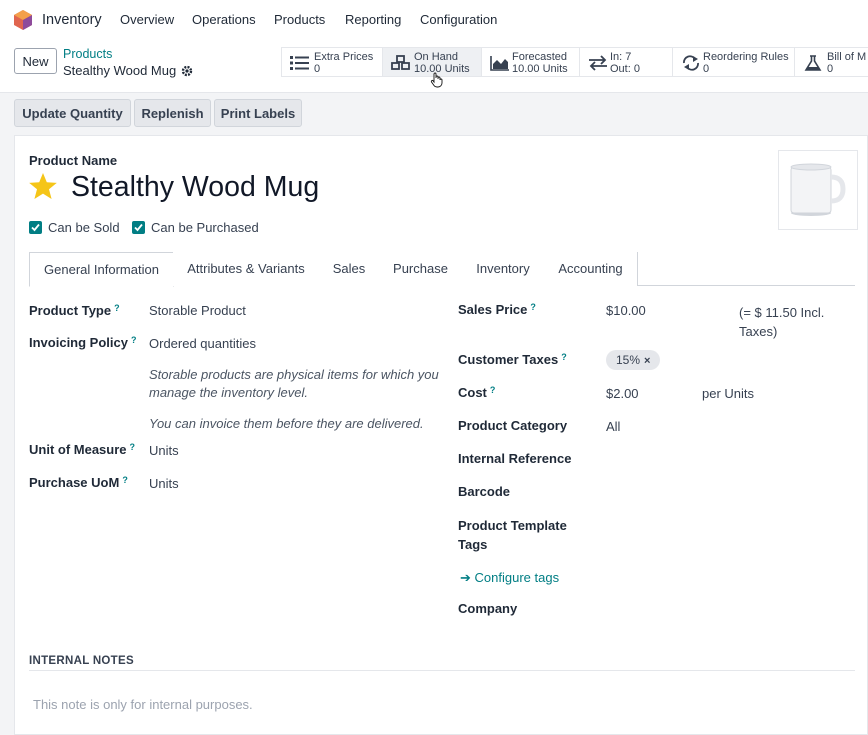 This screenshot has height=735, width=868. I want to click on arrow-right-icon: ➔, so click(467, 577).